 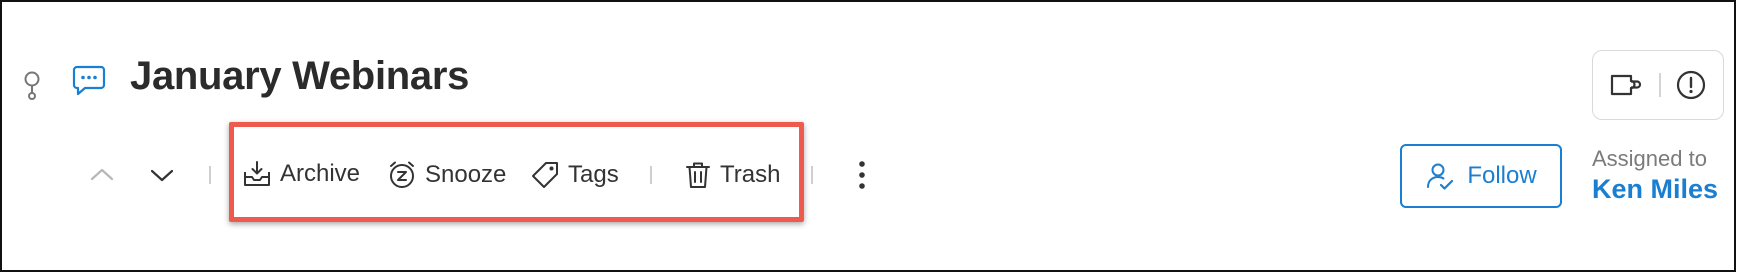 What do you see at coordinates (102, 174) in the screenshot?
I see `chevron-up-icon` at bounding box center [102, 174].